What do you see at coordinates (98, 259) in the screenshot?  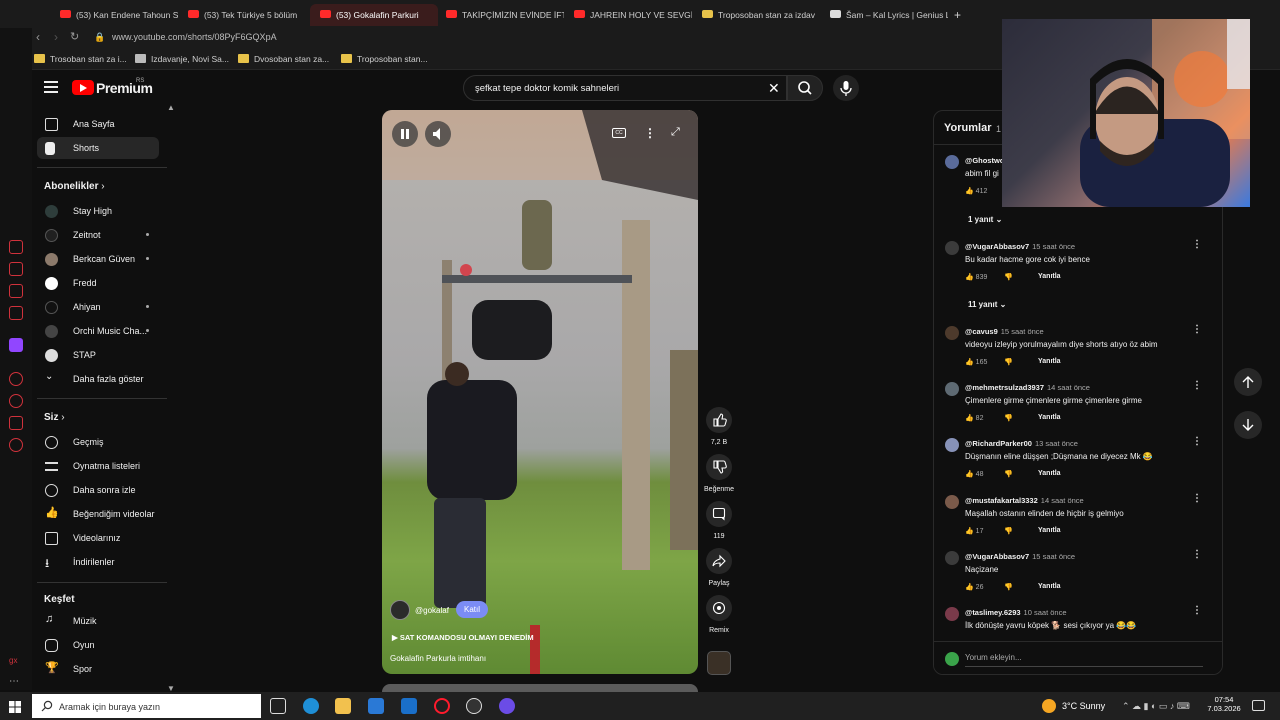 I see `sidebar-item-subscription: Berkcan Güven` at bounding box center [98, 259].